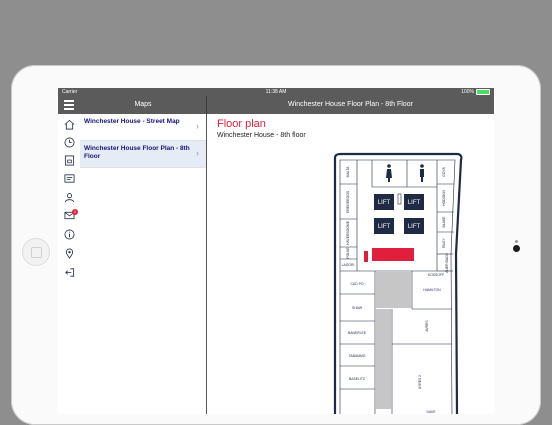 The image size is (552, 425). Describe the element at coordinates (69, 234) in the screenshot. I see `info-icon` at that location.